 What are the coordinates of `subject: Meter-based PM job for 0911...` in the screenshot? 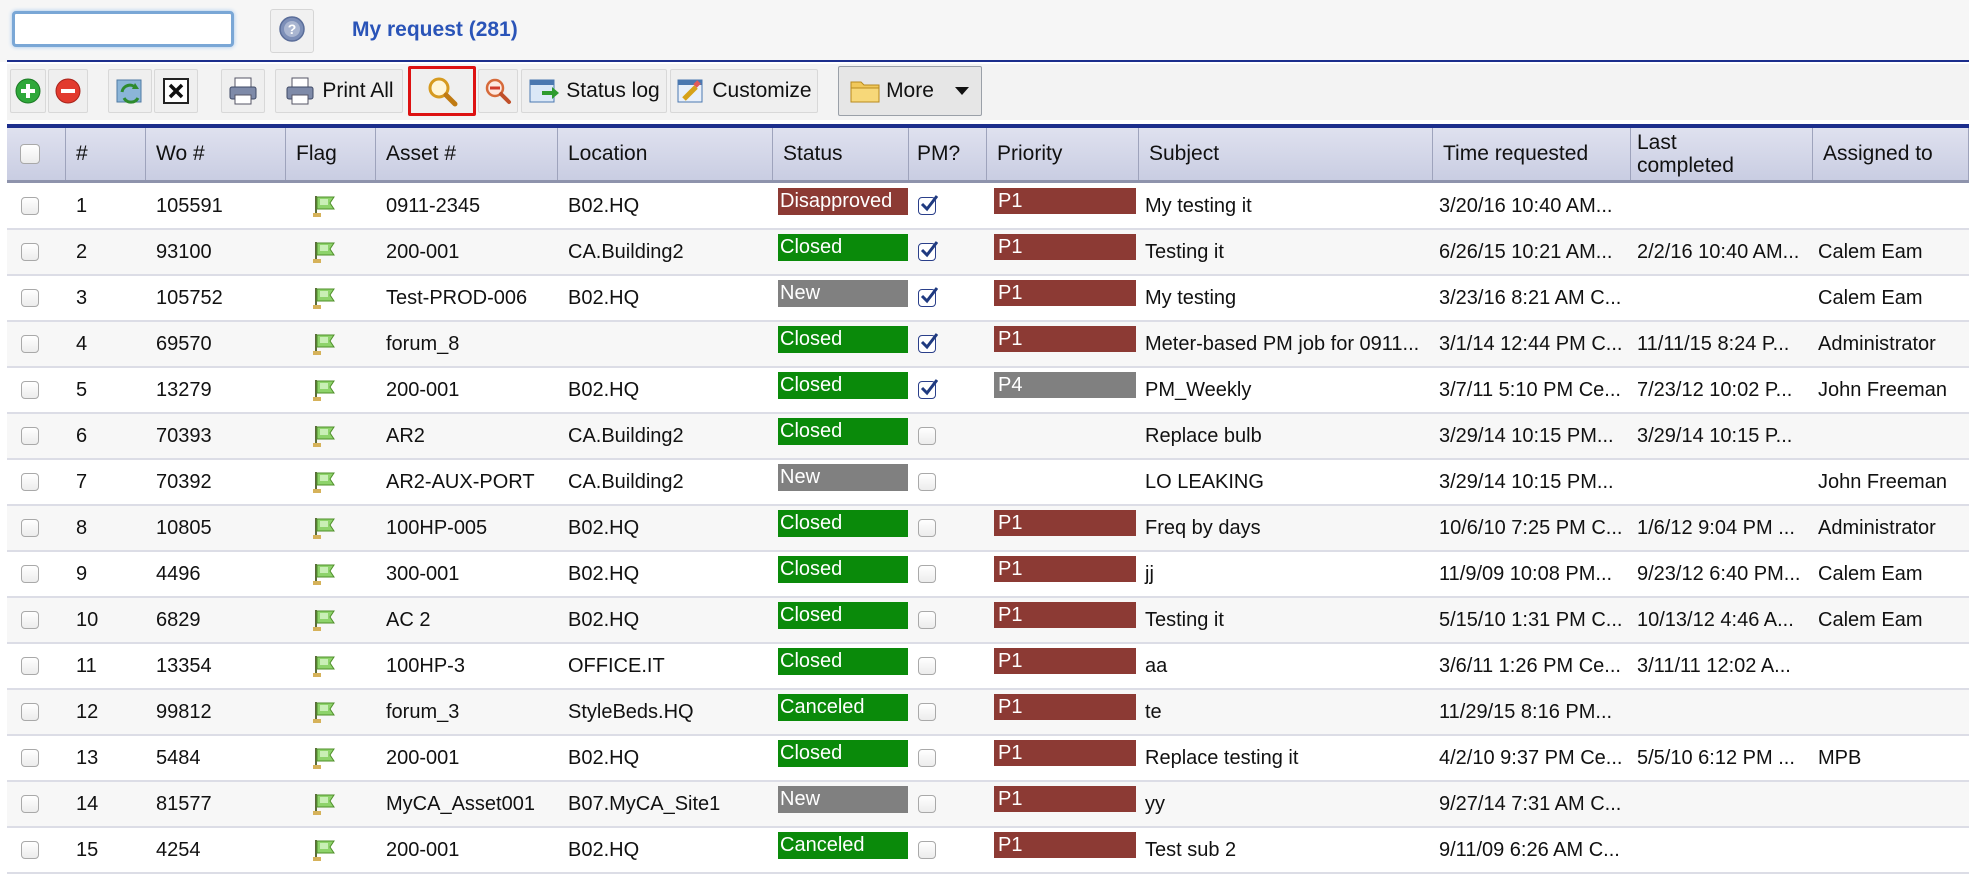 It's located at (1286, 344).